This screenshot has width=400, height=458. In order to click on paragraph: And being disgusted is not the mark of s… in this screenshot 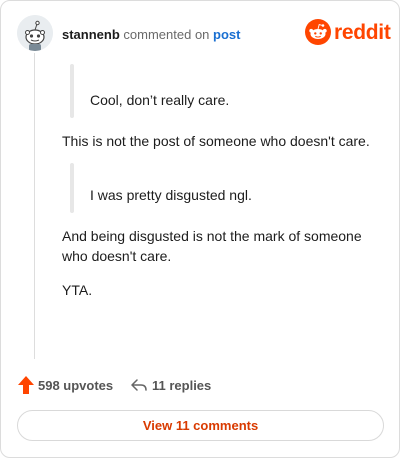, I will do `click(212, 246)`.